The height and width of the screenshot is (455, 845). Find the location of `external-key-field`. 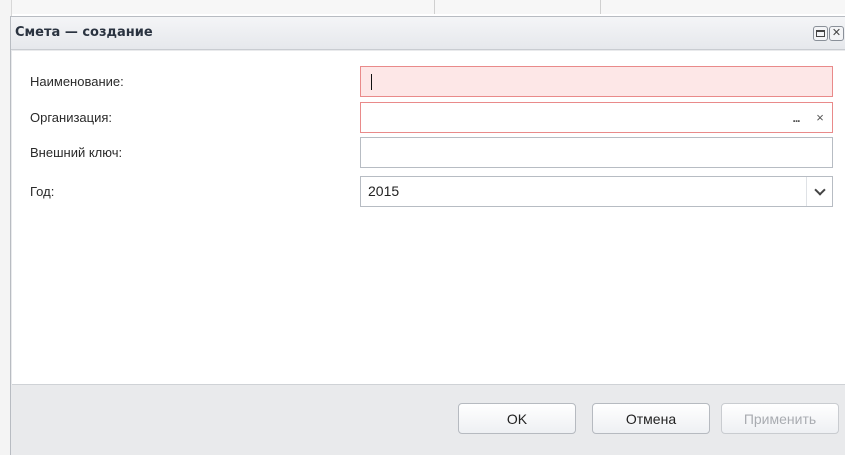

external-key-field is located at coordinates (596, 152).